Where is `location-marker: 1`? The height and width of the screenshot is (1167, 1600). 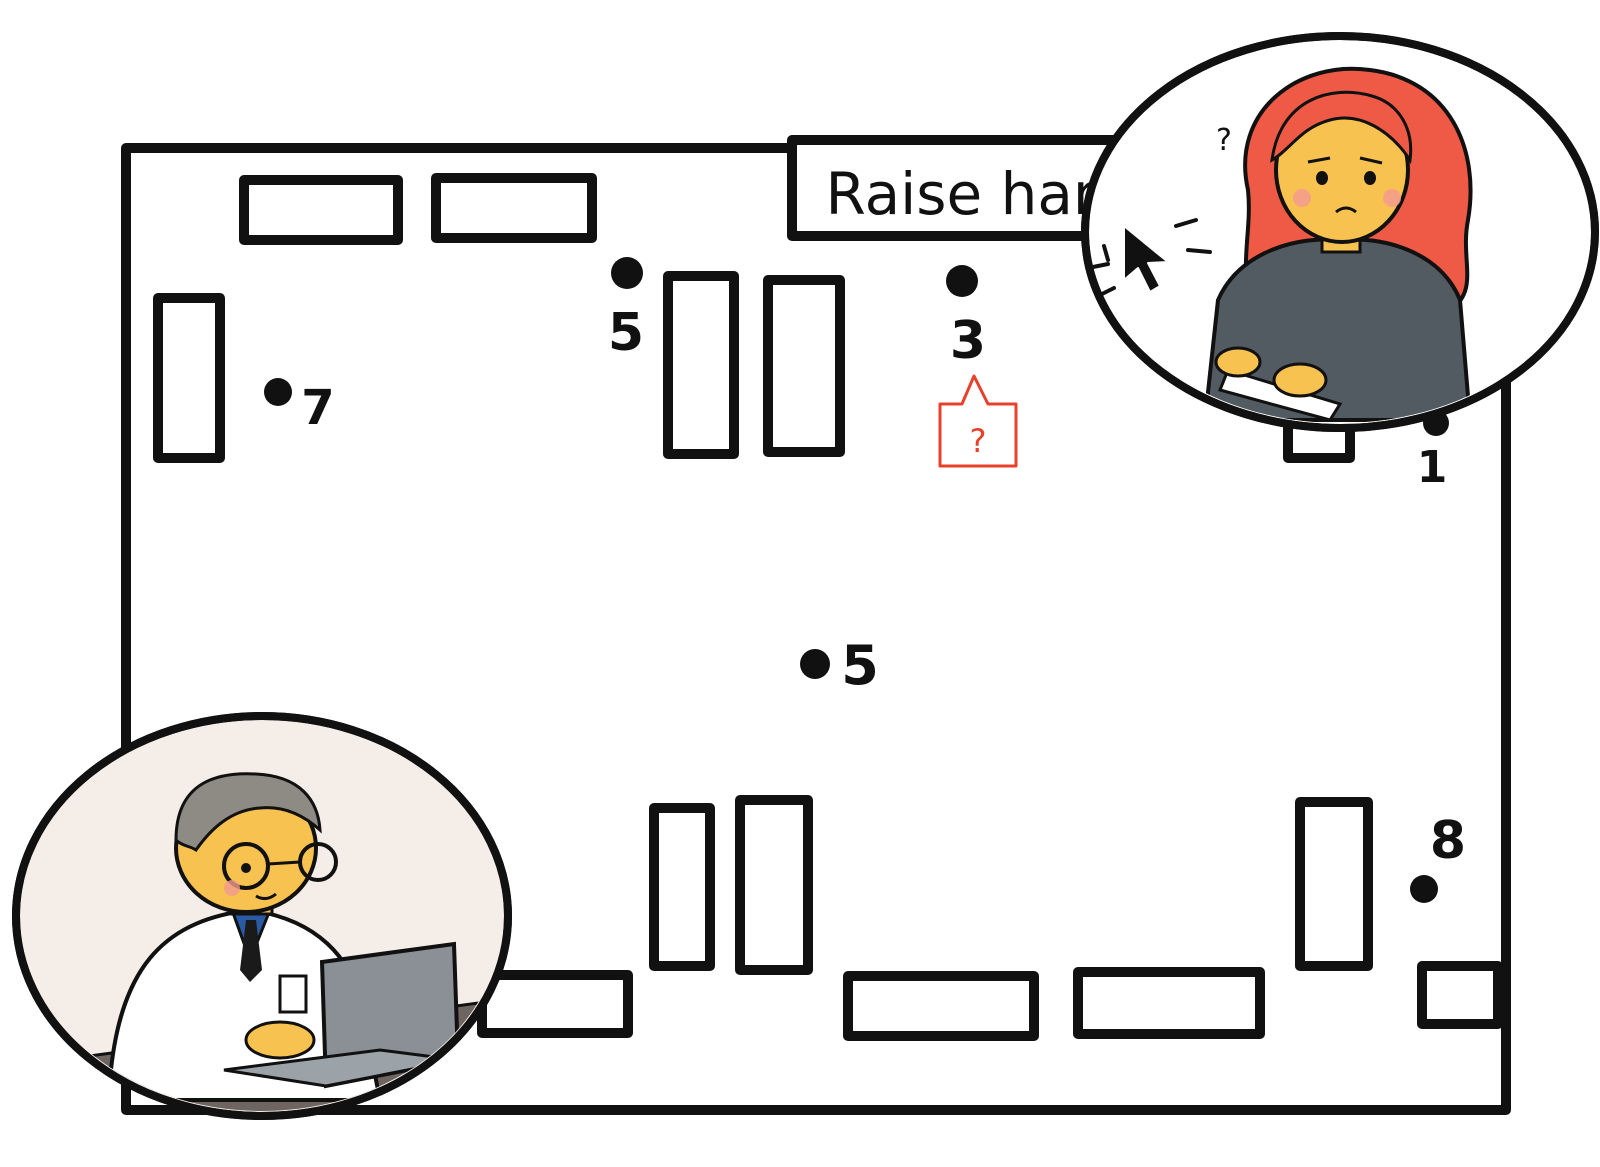
location-marker: 1 is located at coordinates (1433, 451).